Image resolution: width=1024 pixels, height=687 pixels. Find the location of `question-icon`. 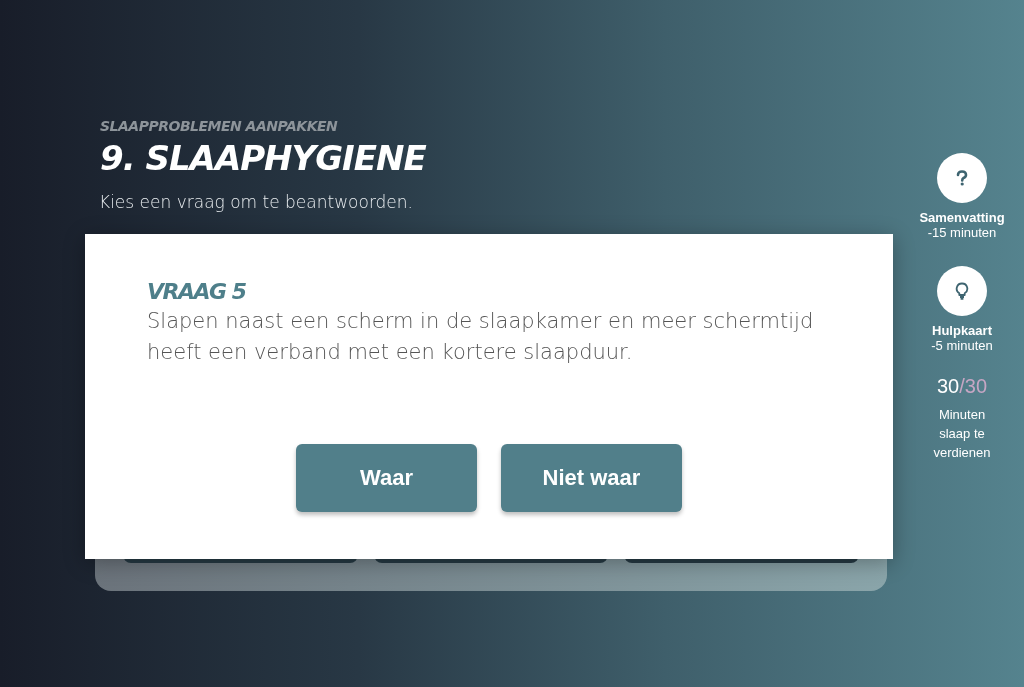

question-icon is located at coordinates (962, 178).